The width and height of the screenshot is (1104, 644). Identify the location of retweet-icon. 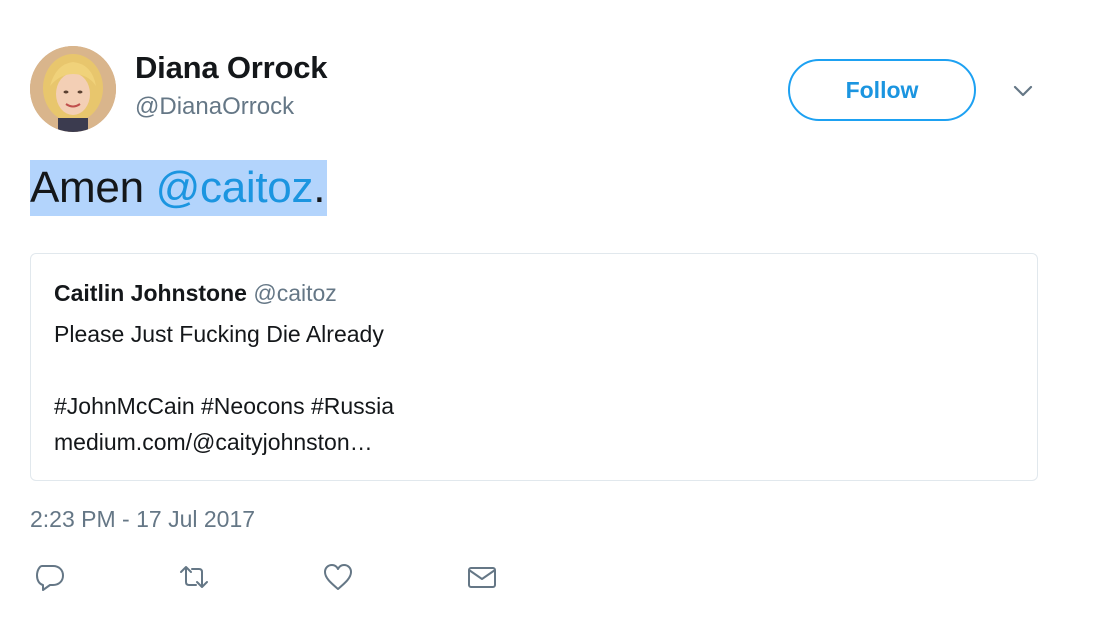
(194, 577).